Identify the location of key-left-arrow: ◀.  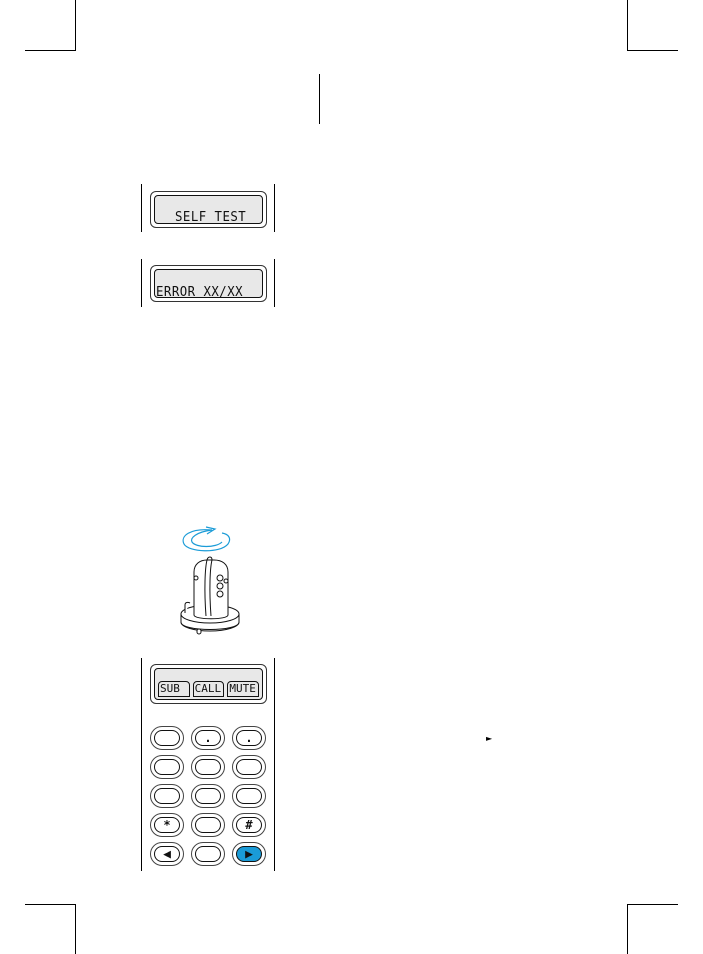
(167, 854).